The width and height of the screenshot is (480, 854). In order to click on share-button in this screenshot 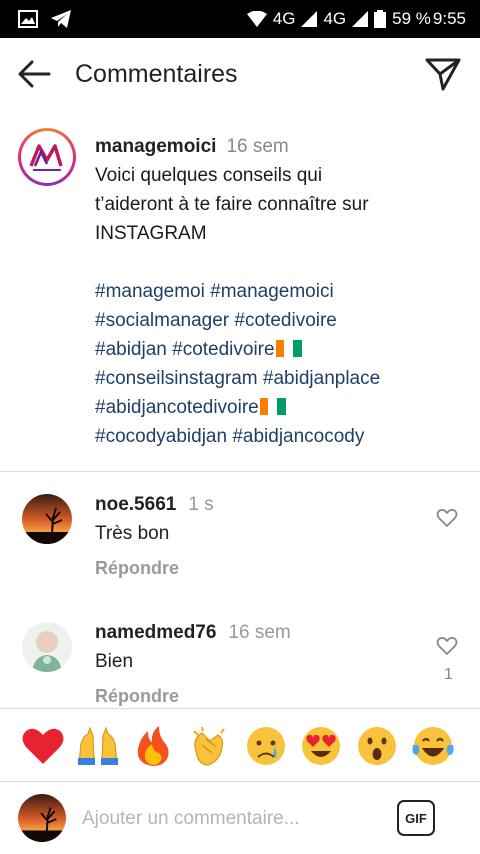, I will do `click(444, 74)`.